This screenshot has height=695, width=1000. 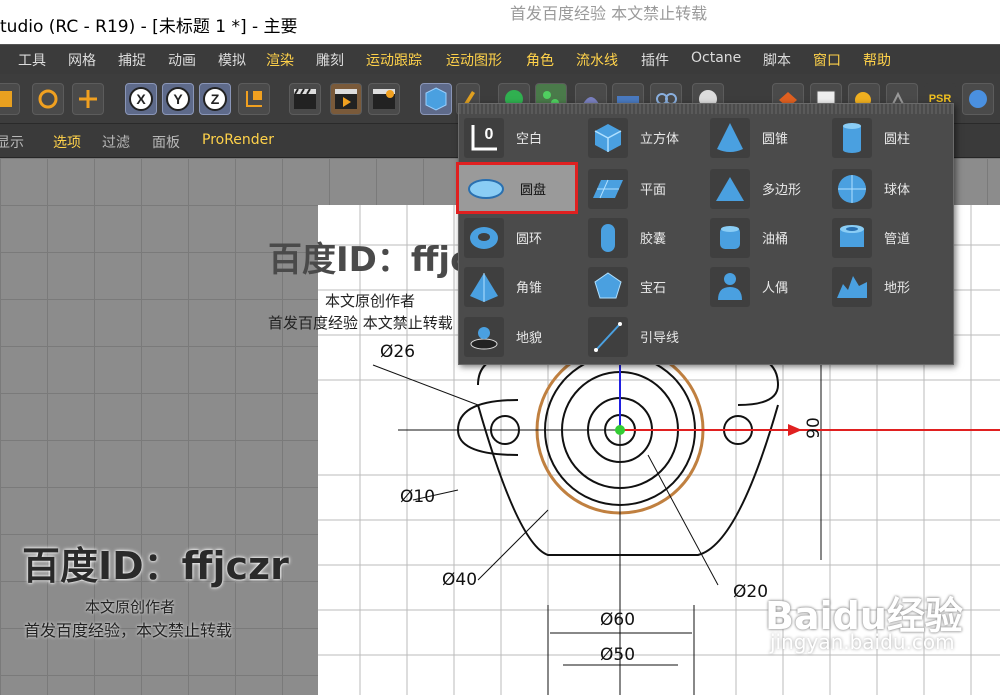 What do you see at coordinates (132, 60) in the screenshot?
I see `menu-item-snap: 捕捉` at bounding box center [132, 60].